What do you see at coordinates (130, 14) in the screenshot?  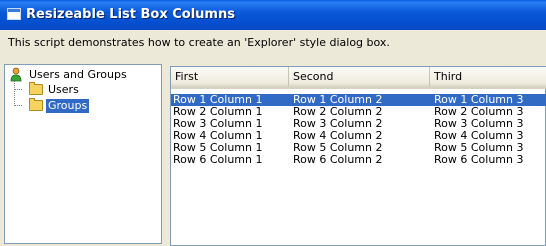 I see `window-title: Resizeable List Box Columns` at bounding box center [130, 14].